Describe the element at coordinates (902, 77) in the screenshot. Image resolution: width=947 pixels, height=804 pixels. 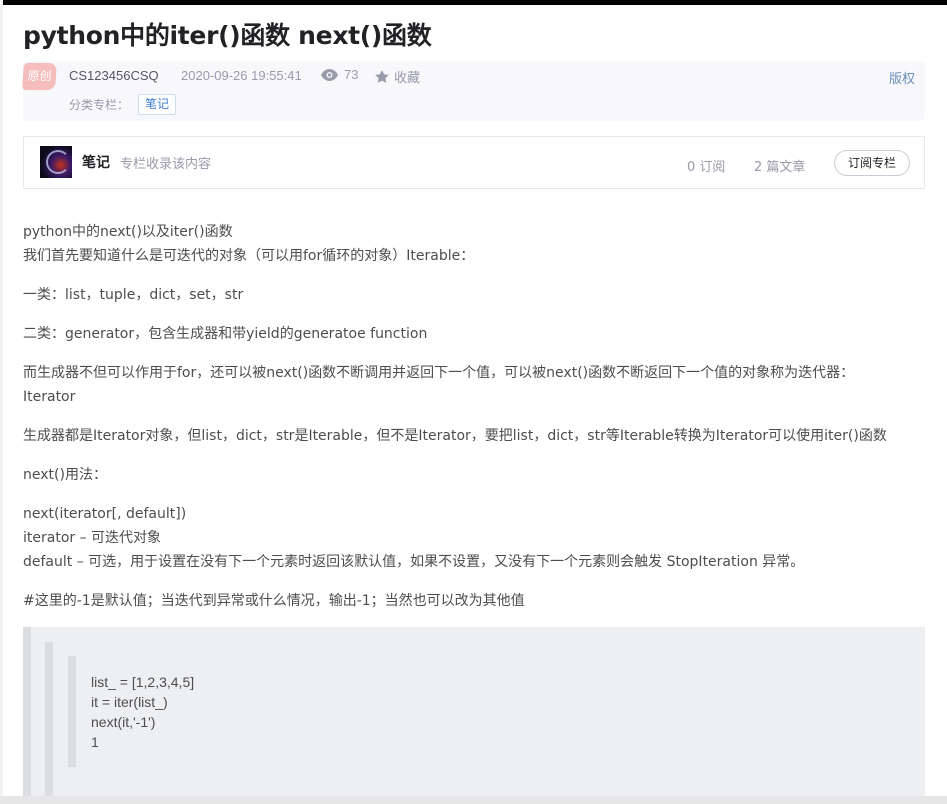
I see `copyright-link: 版权` at that location.